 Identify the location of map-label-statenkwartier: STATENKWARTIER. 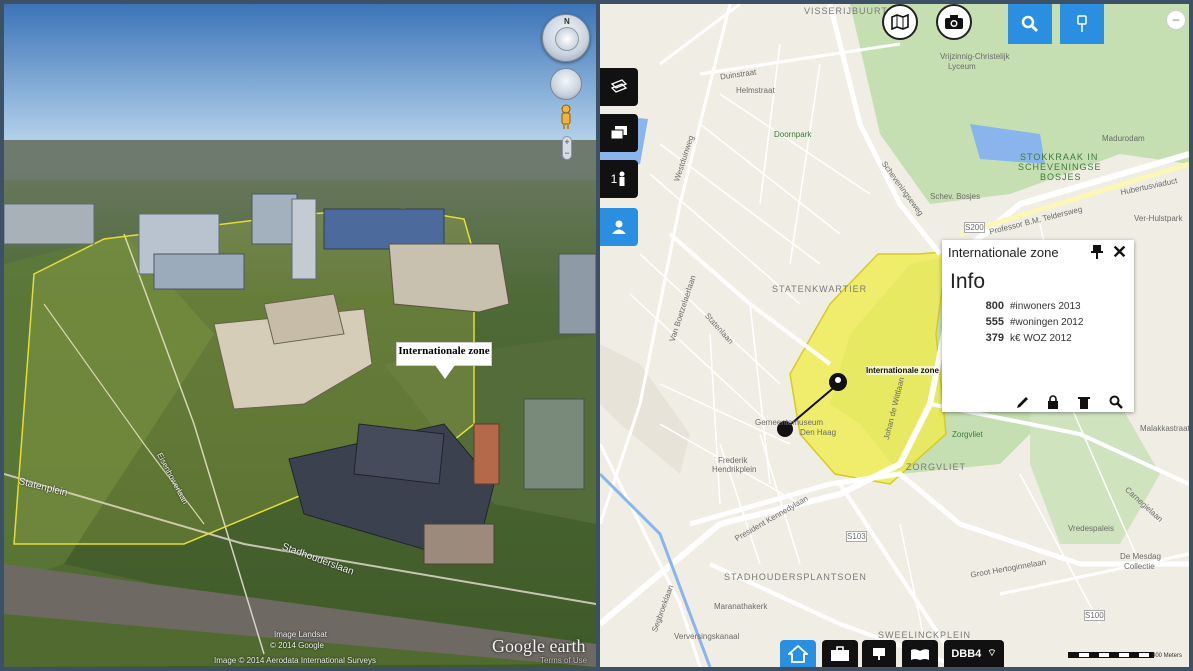
(820, 289).